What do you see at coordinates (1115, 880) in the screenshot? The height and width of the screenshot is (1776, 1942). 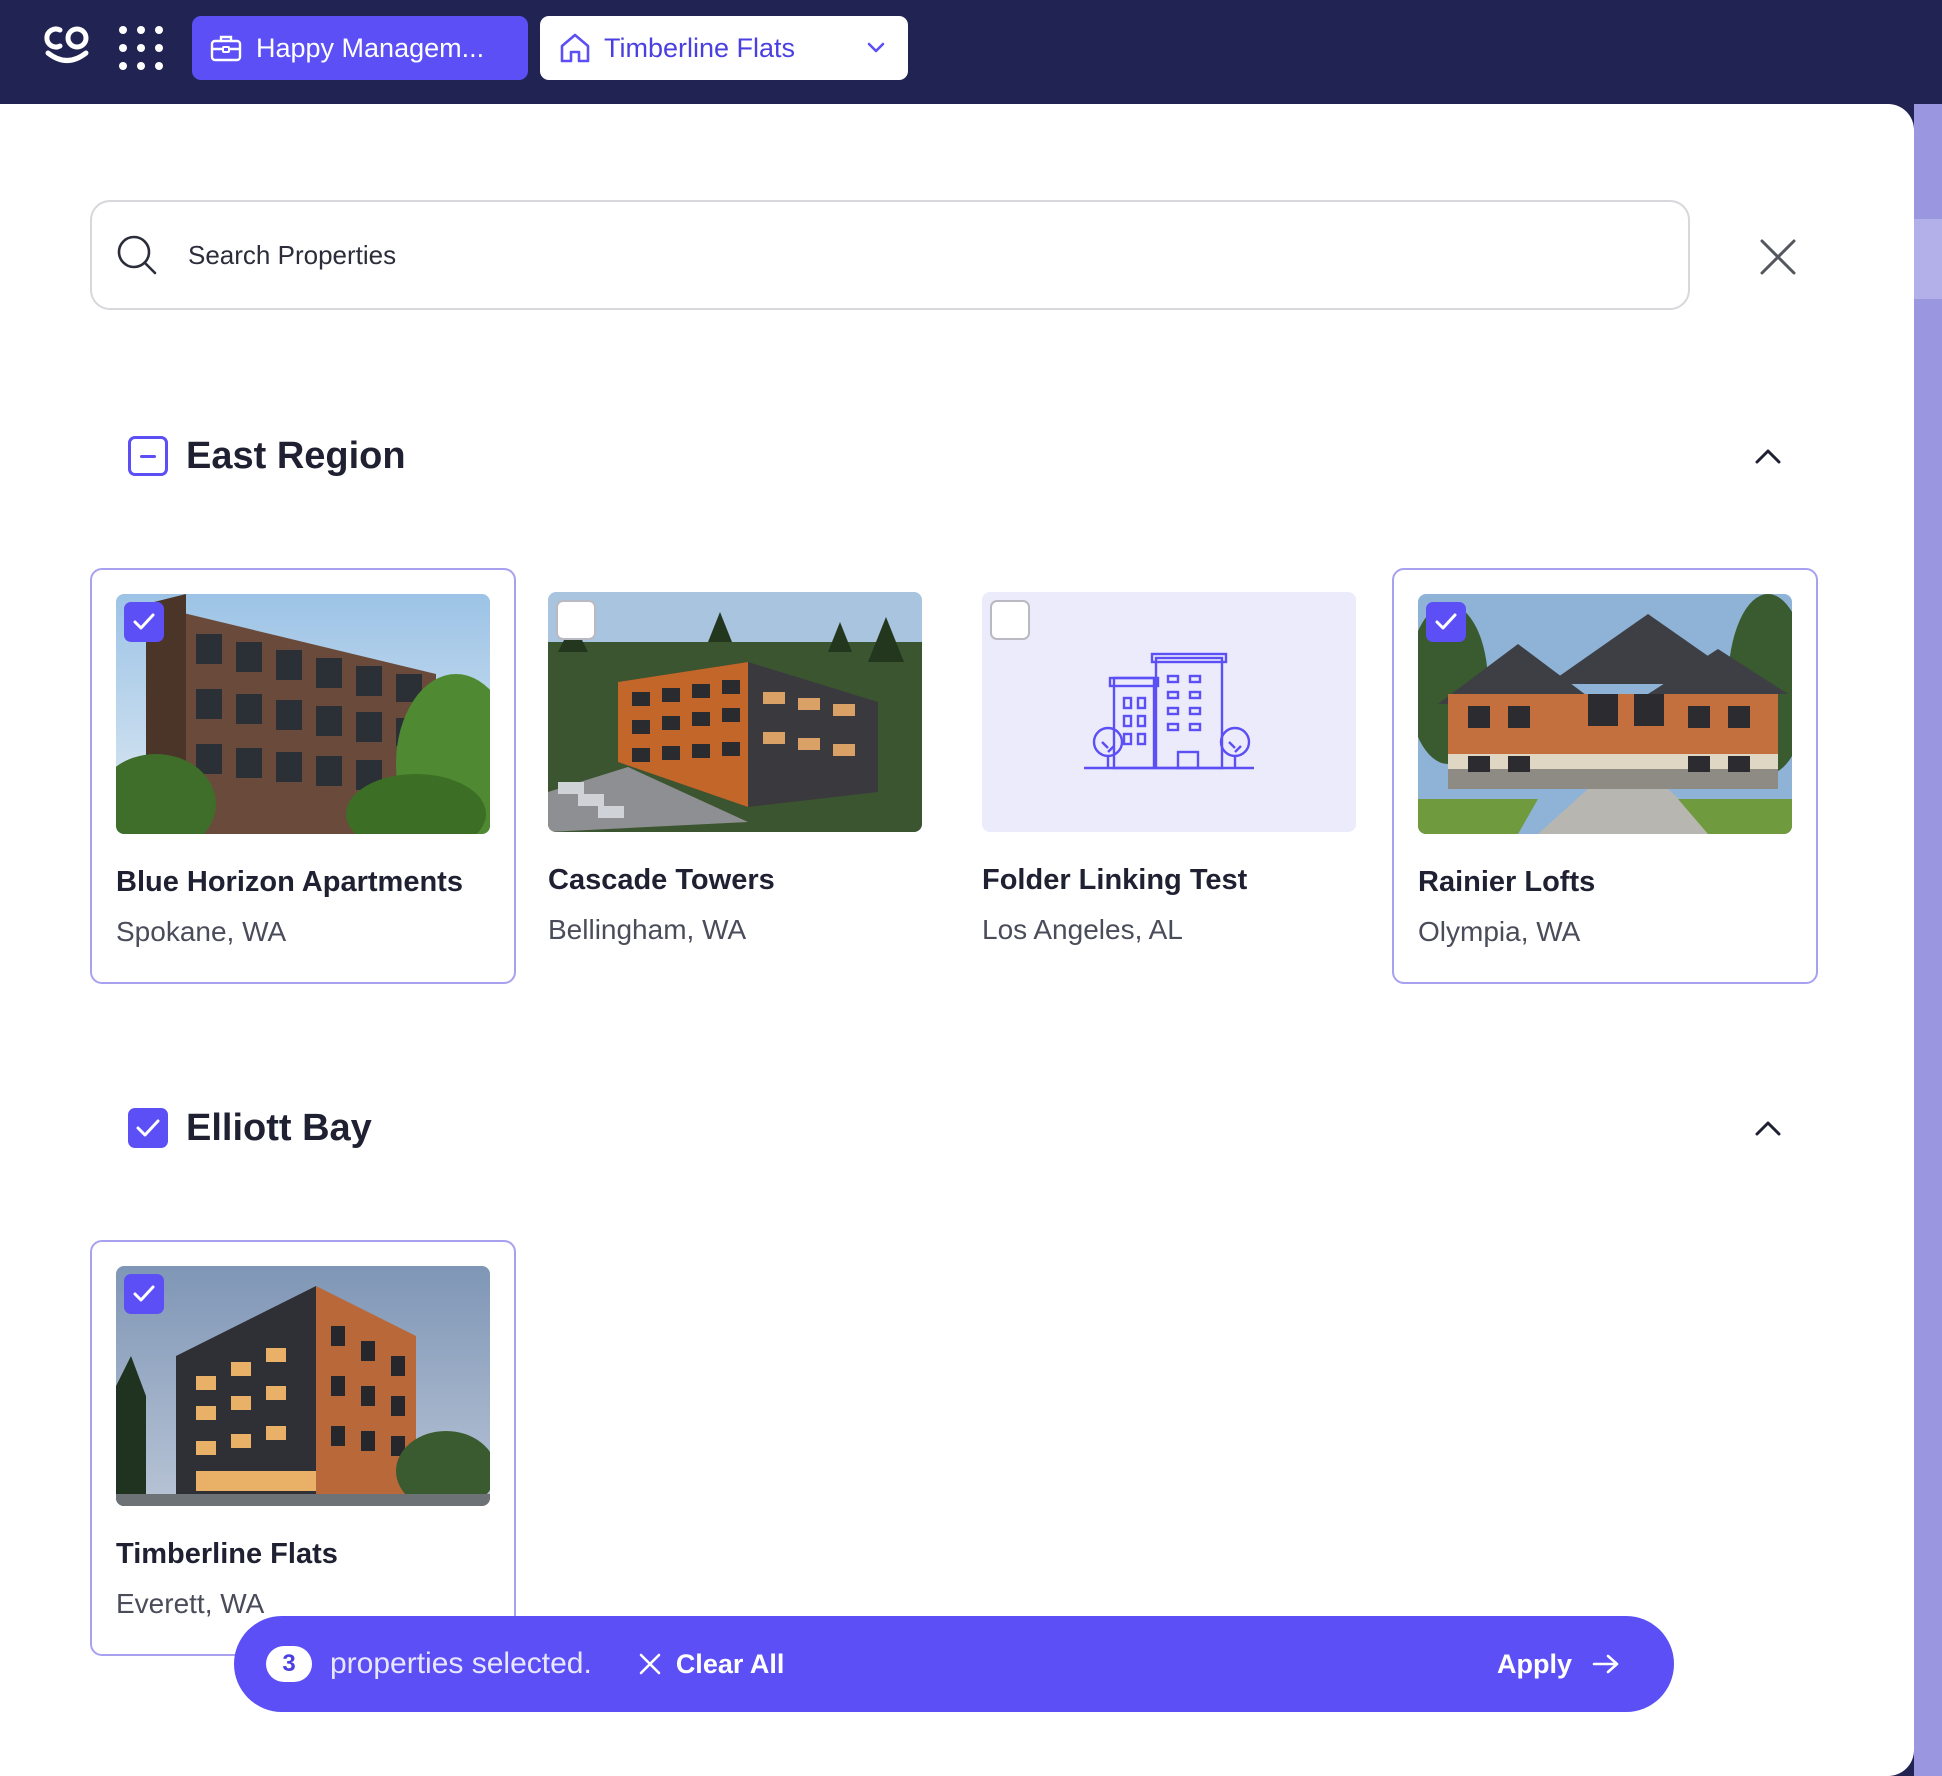 I see `property-name: Folder Linking Test` at bounding box center [1115, 880].